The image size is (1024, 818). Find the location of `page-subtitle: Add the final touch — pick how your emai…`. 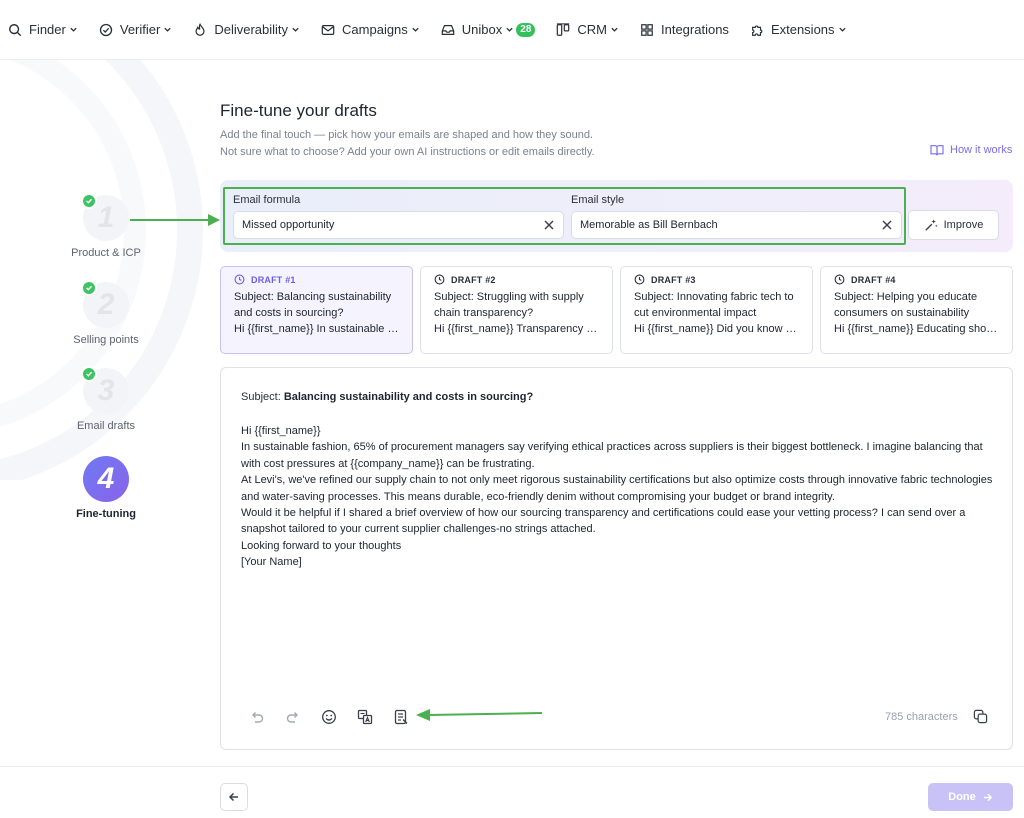

page-subtitle: Add the final touch — pick how your emai… is located at coordinates (407, 135).